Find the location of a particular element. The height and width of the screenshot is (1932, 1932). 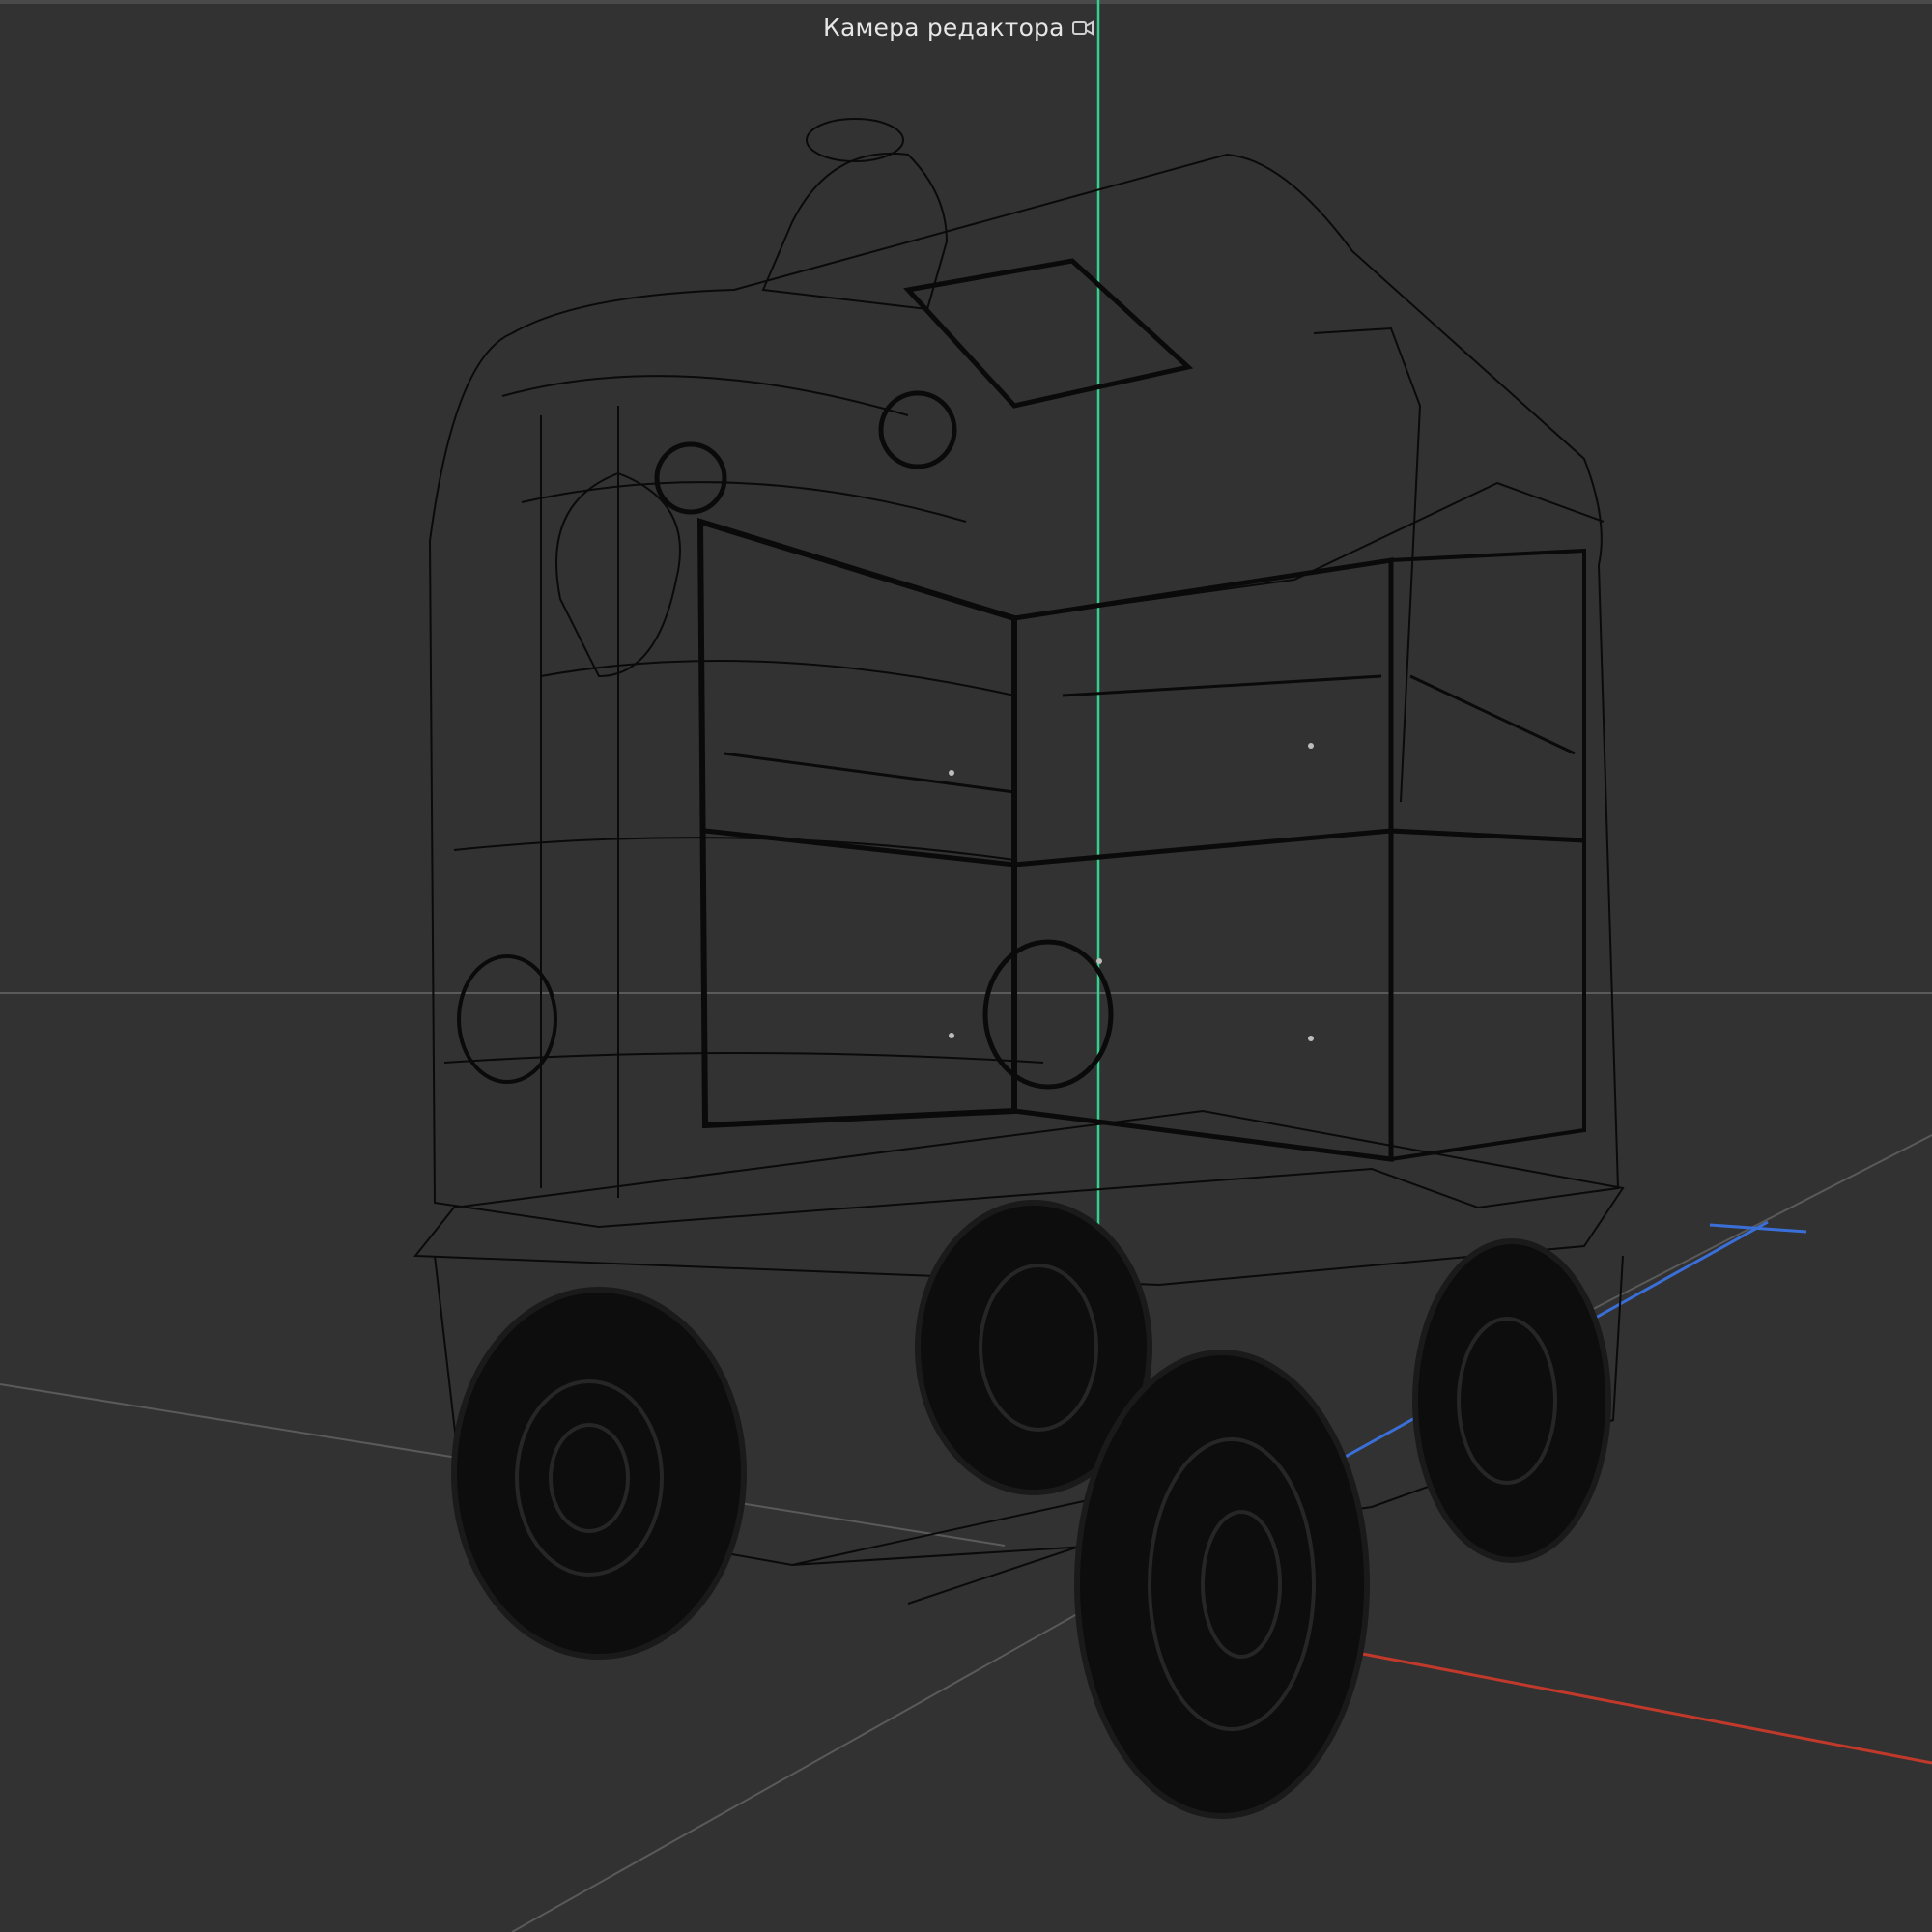

camera-label-text: Камера редактора is located at coordinates (944, 28).